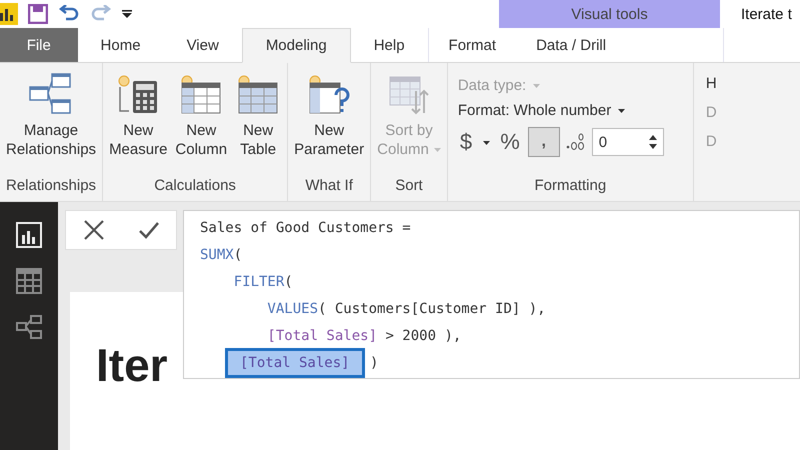 The width and height of the screenshot is (800, 450). What do you see at coordinates (766, 14) in the screenshot?
I see `document-title: Iterate t` at bounding box center [766, 14].